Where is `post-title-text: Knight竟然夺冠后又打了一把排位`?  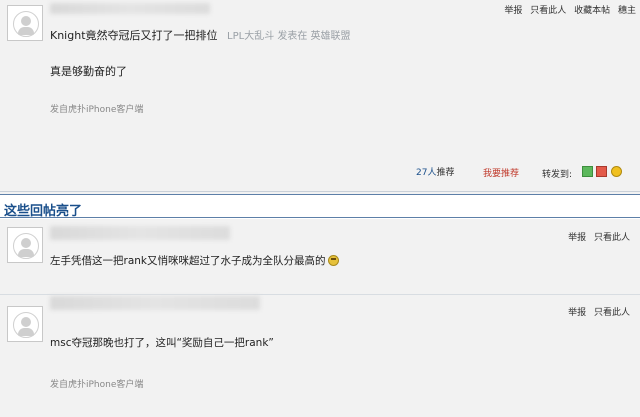
post-title-text: Knight竟然夺冠后又打了一把排位 is located at coordinates (134, 35).